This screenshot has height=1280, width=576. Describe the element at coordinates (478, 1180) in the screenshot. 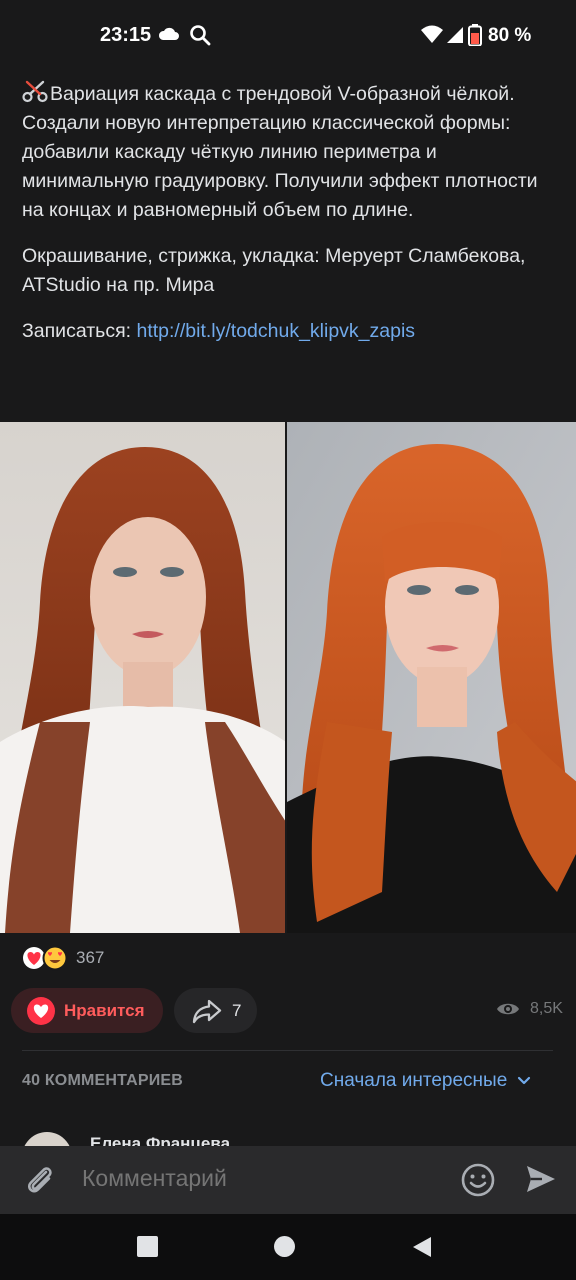

I see `emoji-icon` at that location.